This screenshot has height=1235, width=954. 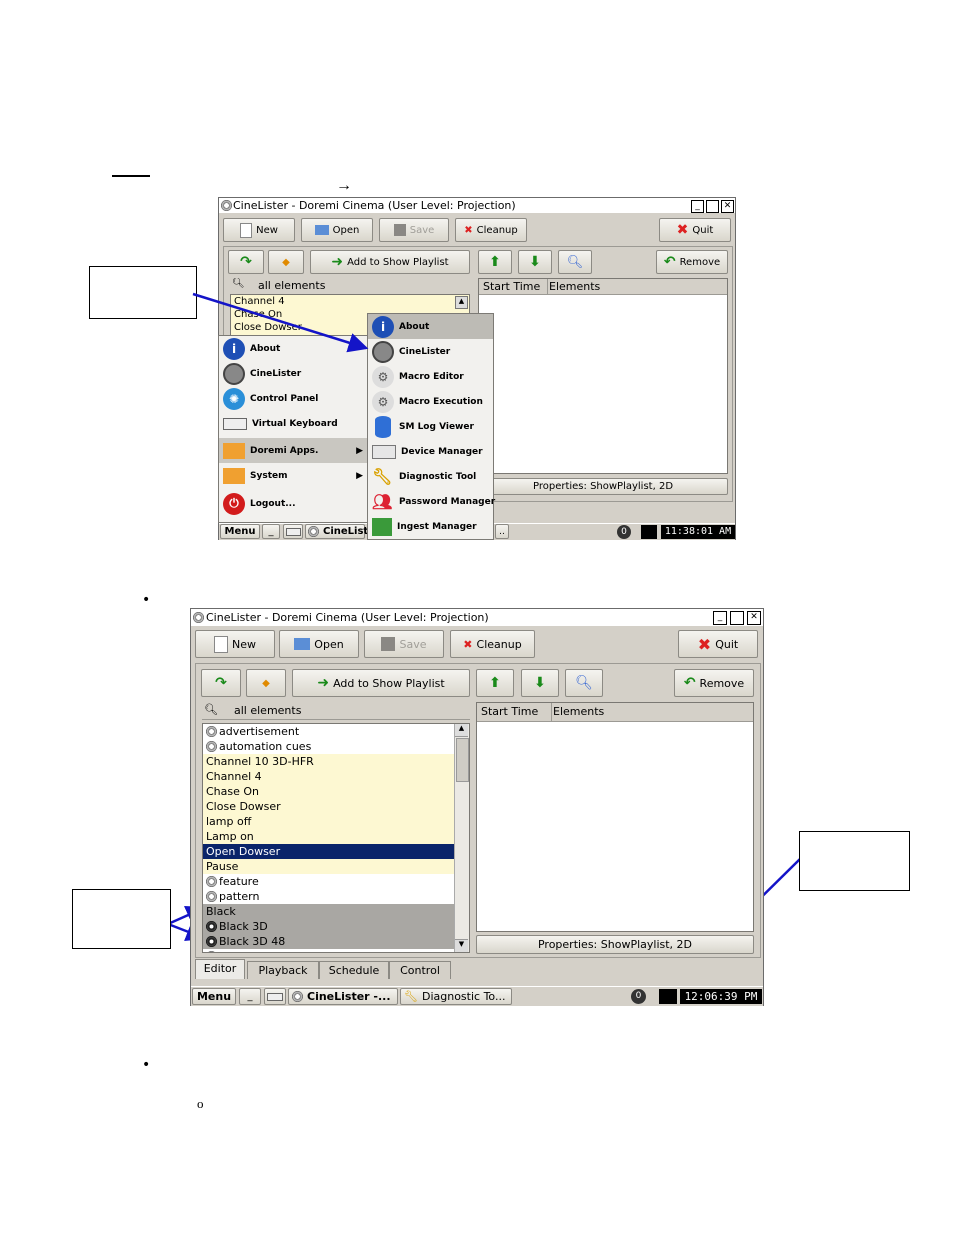 What do you see at coordinates (381, 683) in the screenshot?
I see `add-to-show-playlist-button: ➜ Add to Show Playlist` at bounding box center [381, 683].